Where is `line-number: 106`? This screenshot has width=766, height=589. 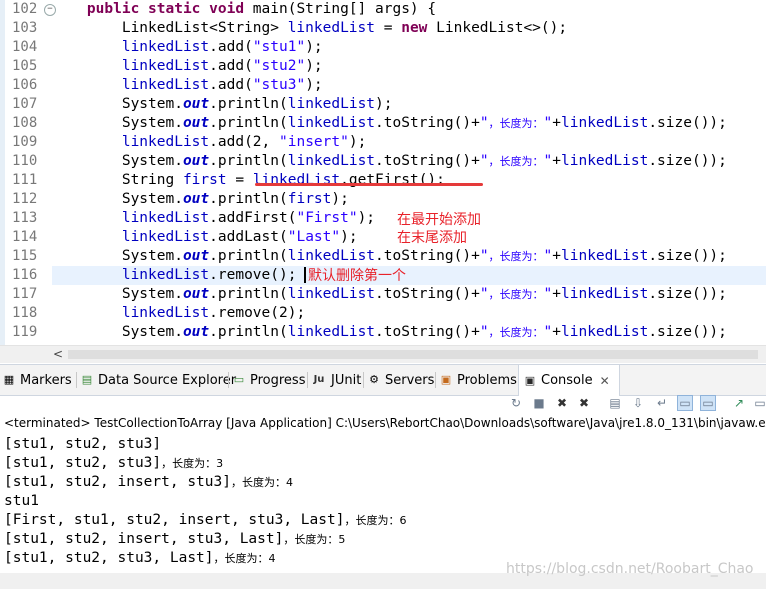
line-number: 106 is located at coordinates (25, 85).